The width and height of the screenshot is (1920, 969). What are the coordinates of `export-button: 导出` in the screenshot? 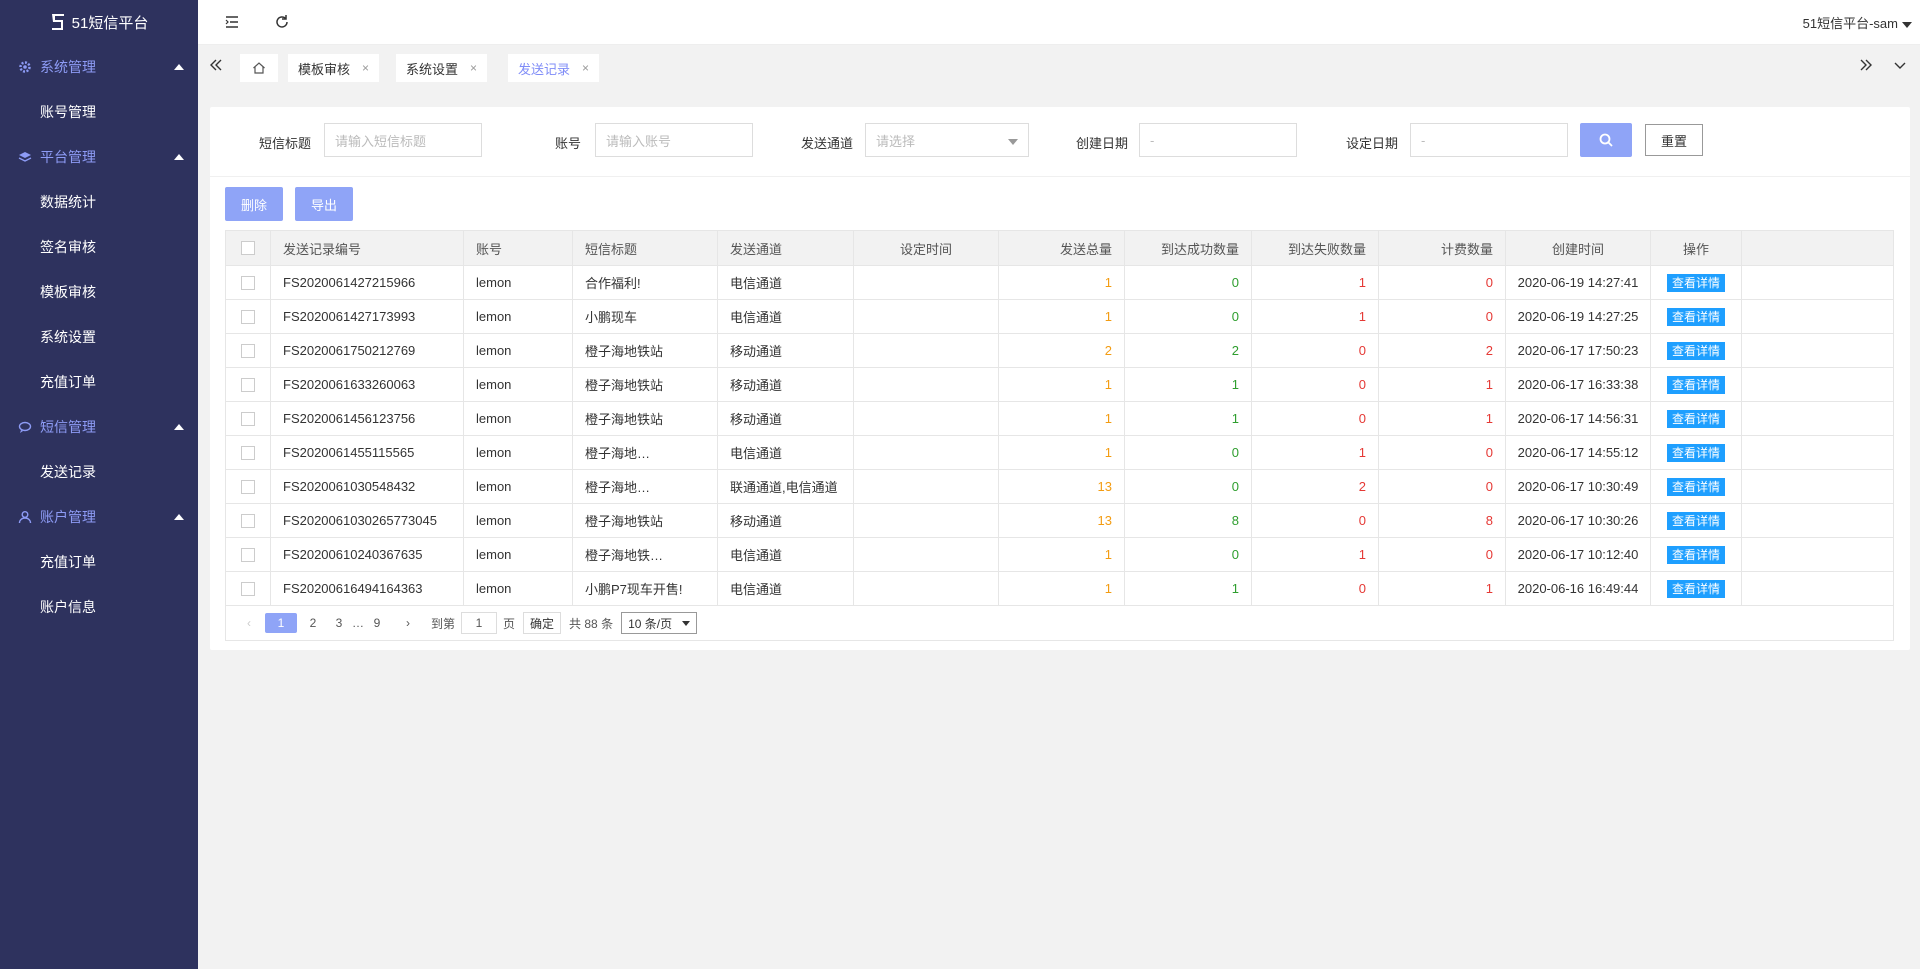 It's located at (324, 204).